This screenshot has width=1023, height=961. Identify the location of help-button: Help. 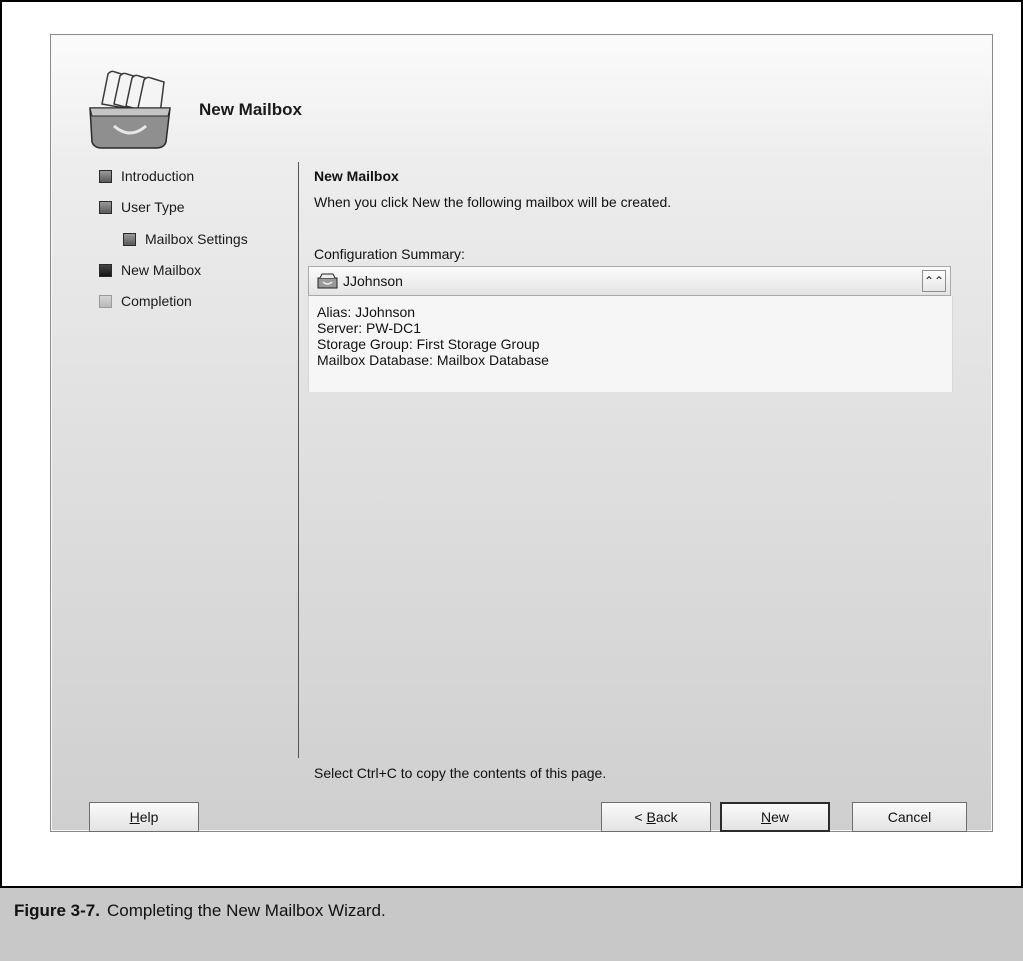
(144, 817).